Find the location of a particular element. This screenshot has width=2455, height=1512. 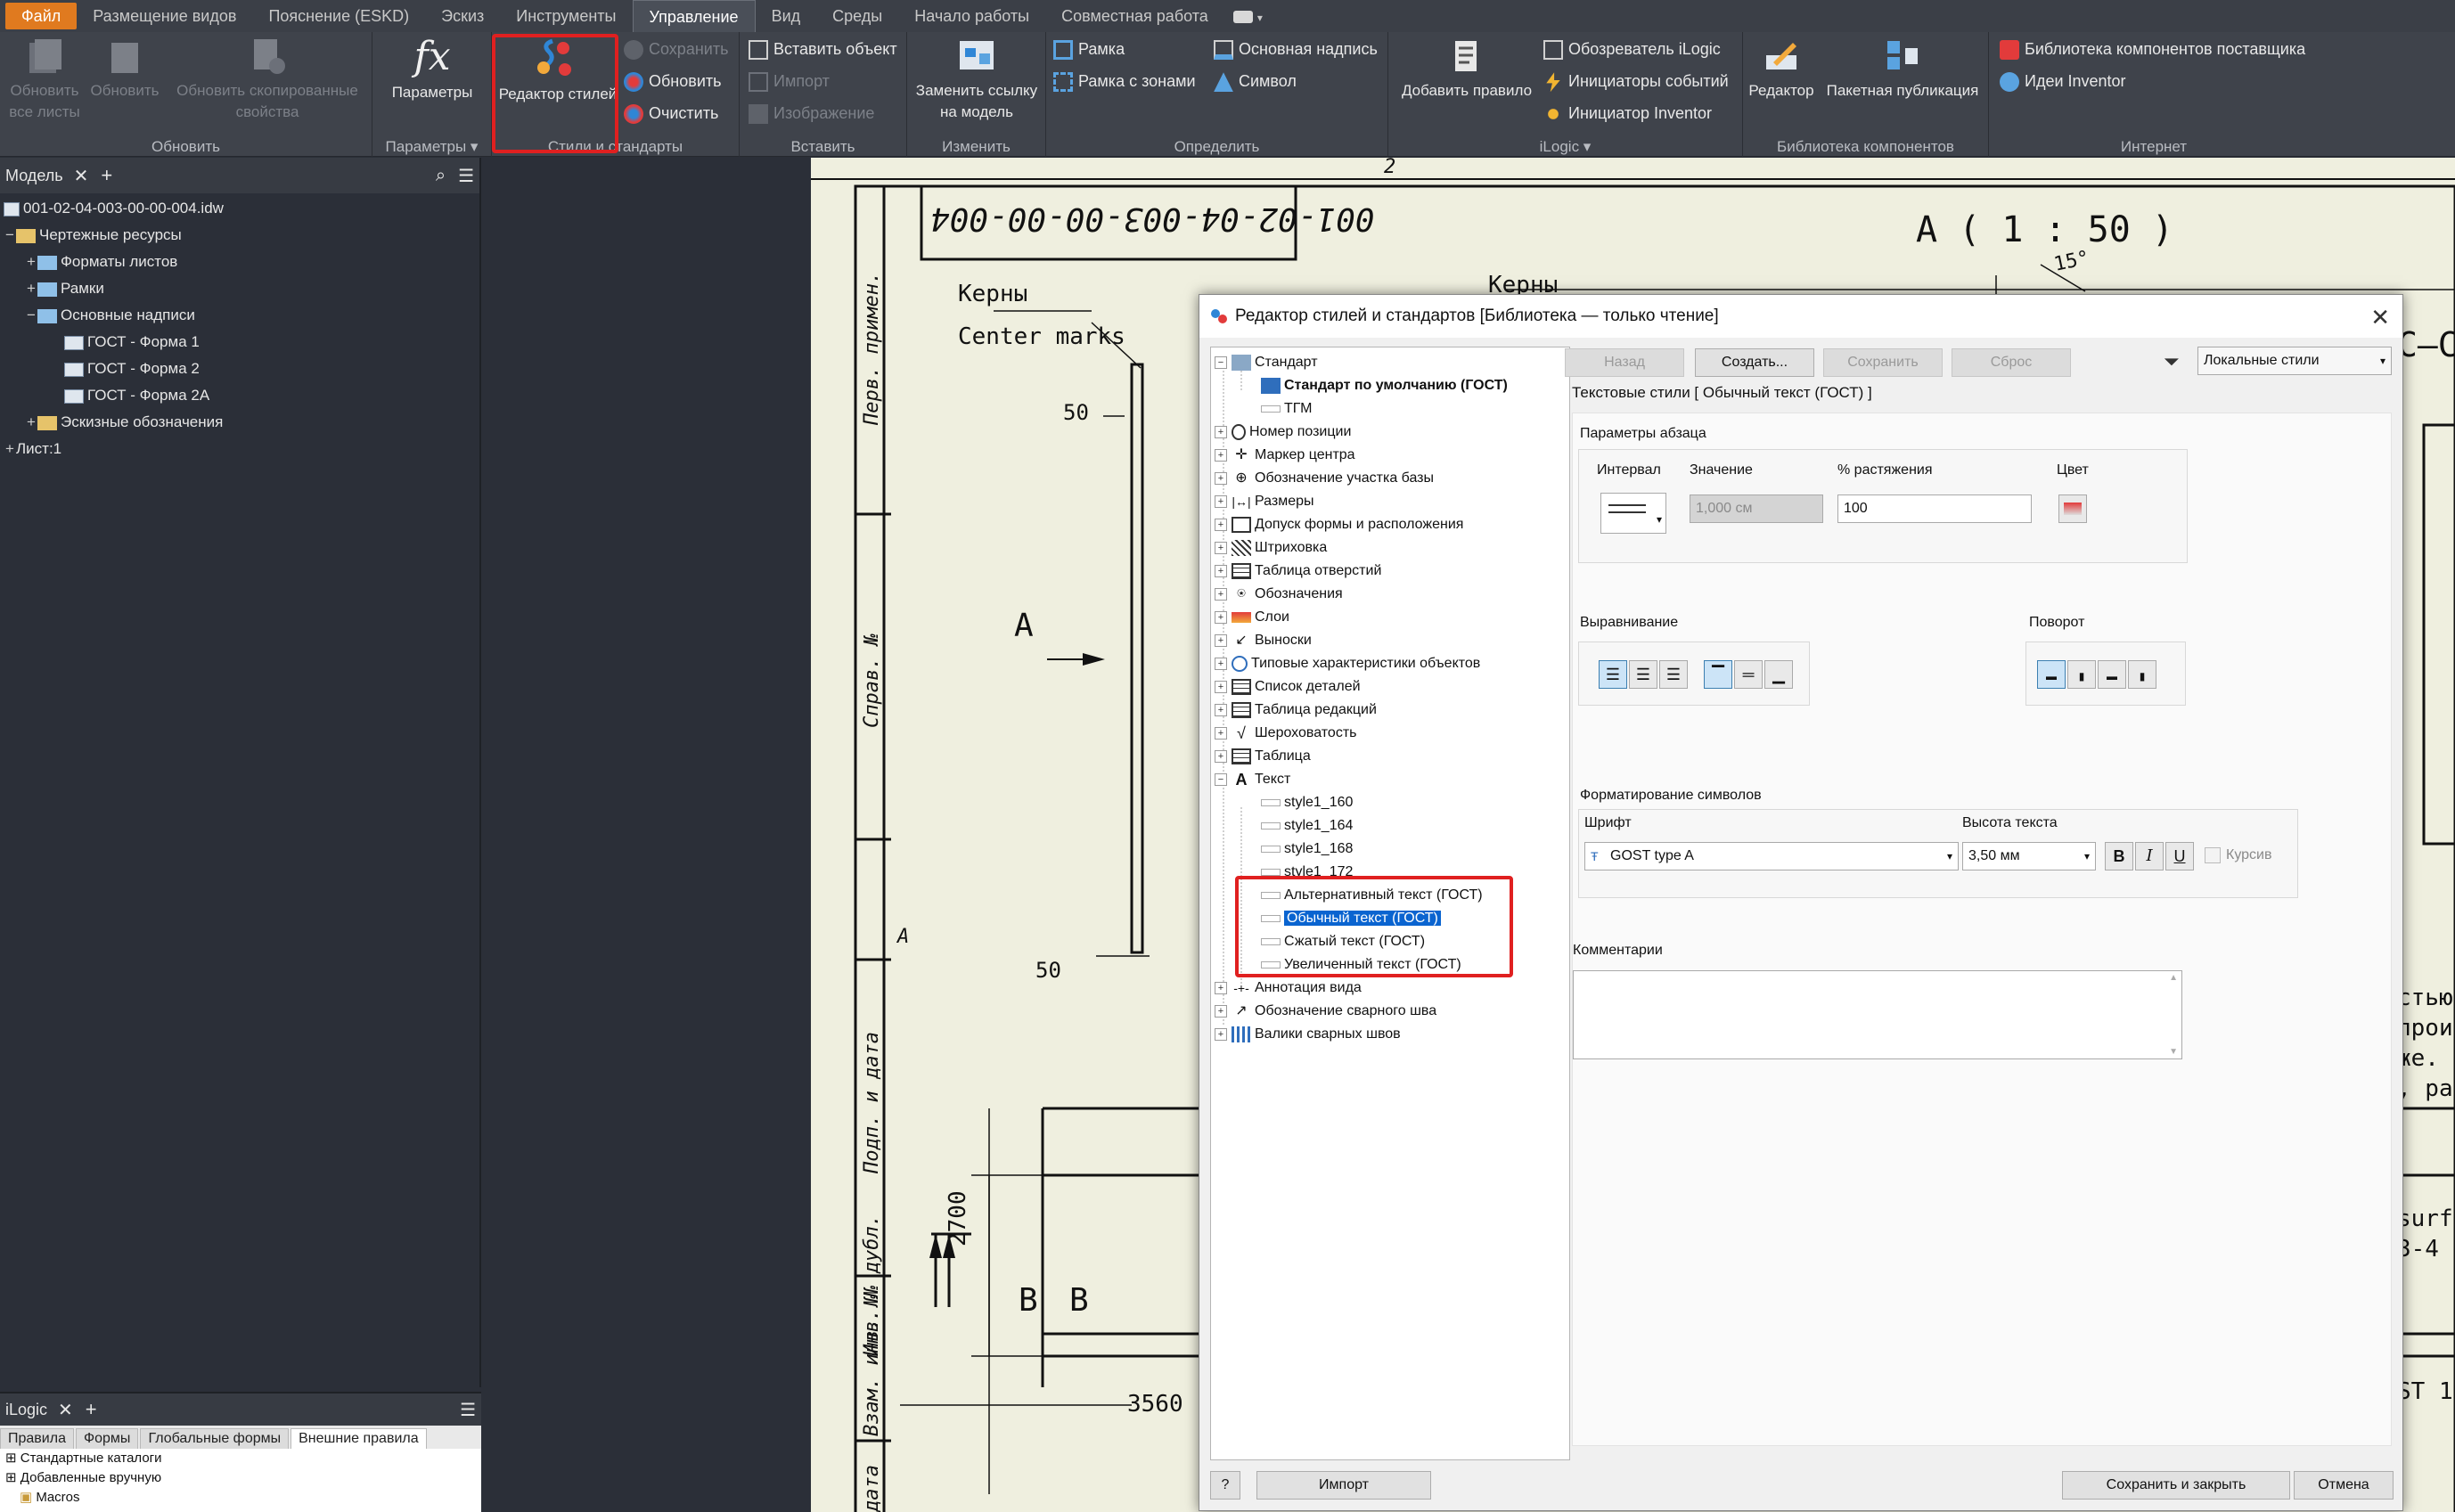

stretch-percent-field: 100 is located at coordinates (1934, 508).